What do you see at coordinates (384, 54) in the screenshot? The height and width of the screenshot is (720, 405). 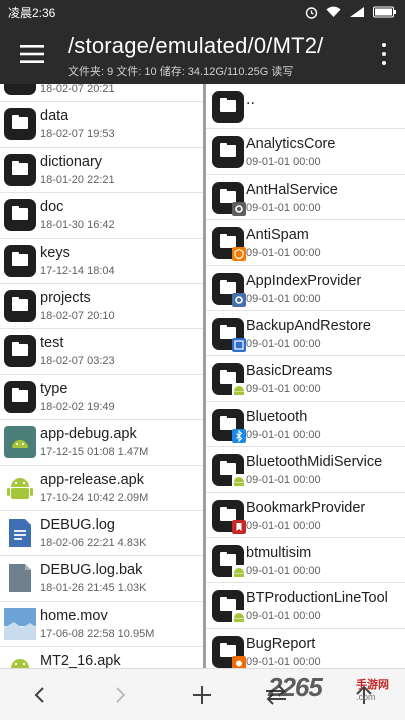 I see `overflow-menu-button` at bounding box center [384, 54].